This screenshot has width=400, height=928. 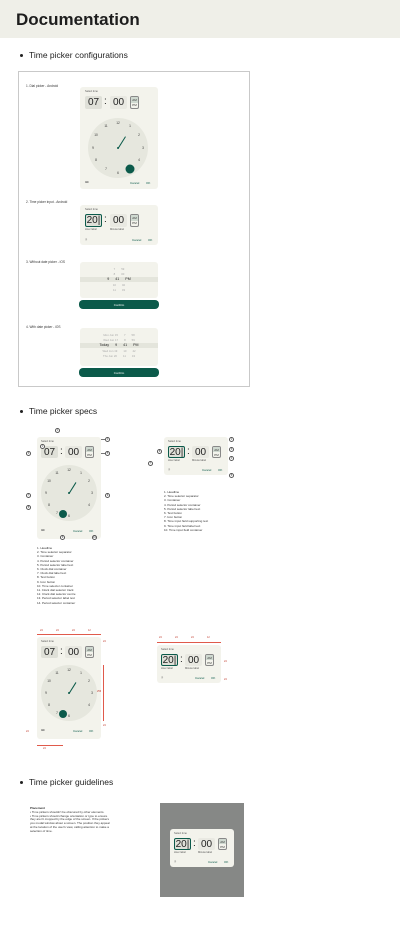 I want to click on ios-wheel-picker: 7 59 8 00 9 41 PM 10 02 11 03, so click(x=119, y=280).